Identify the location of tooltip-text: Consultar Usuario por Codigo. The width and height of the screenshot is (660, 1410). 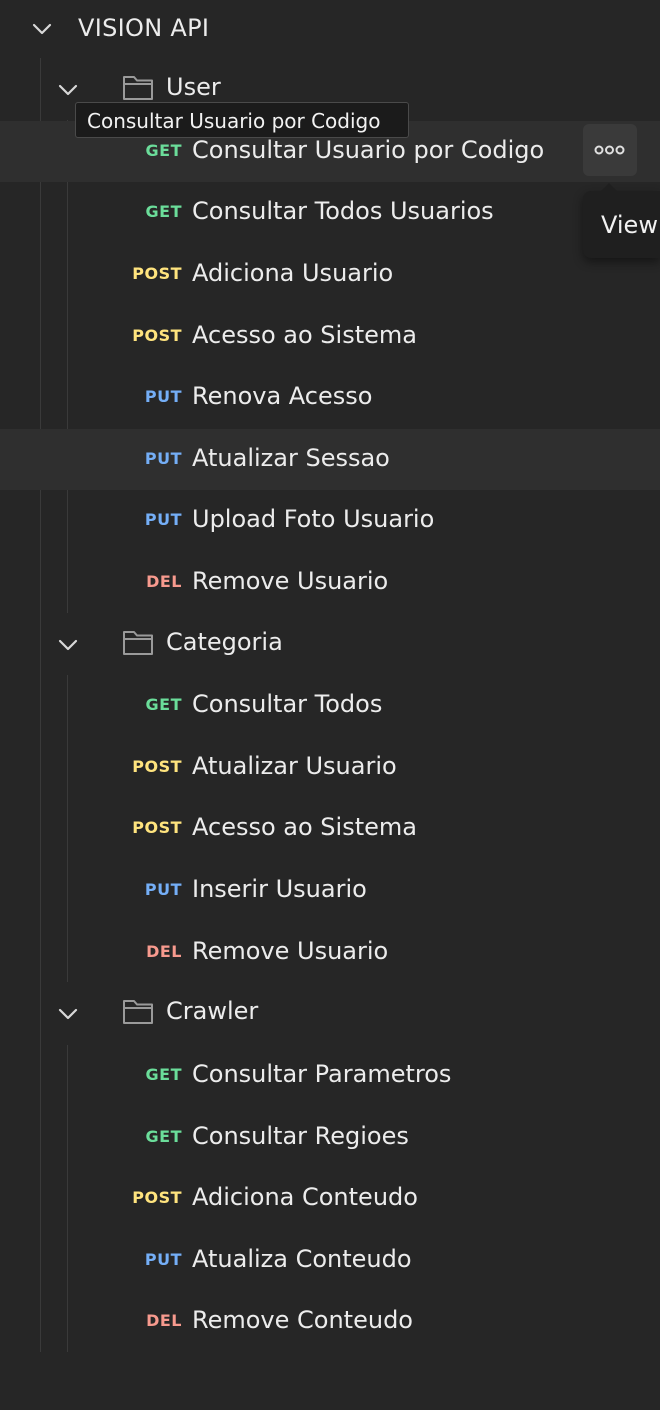
(234, 121).